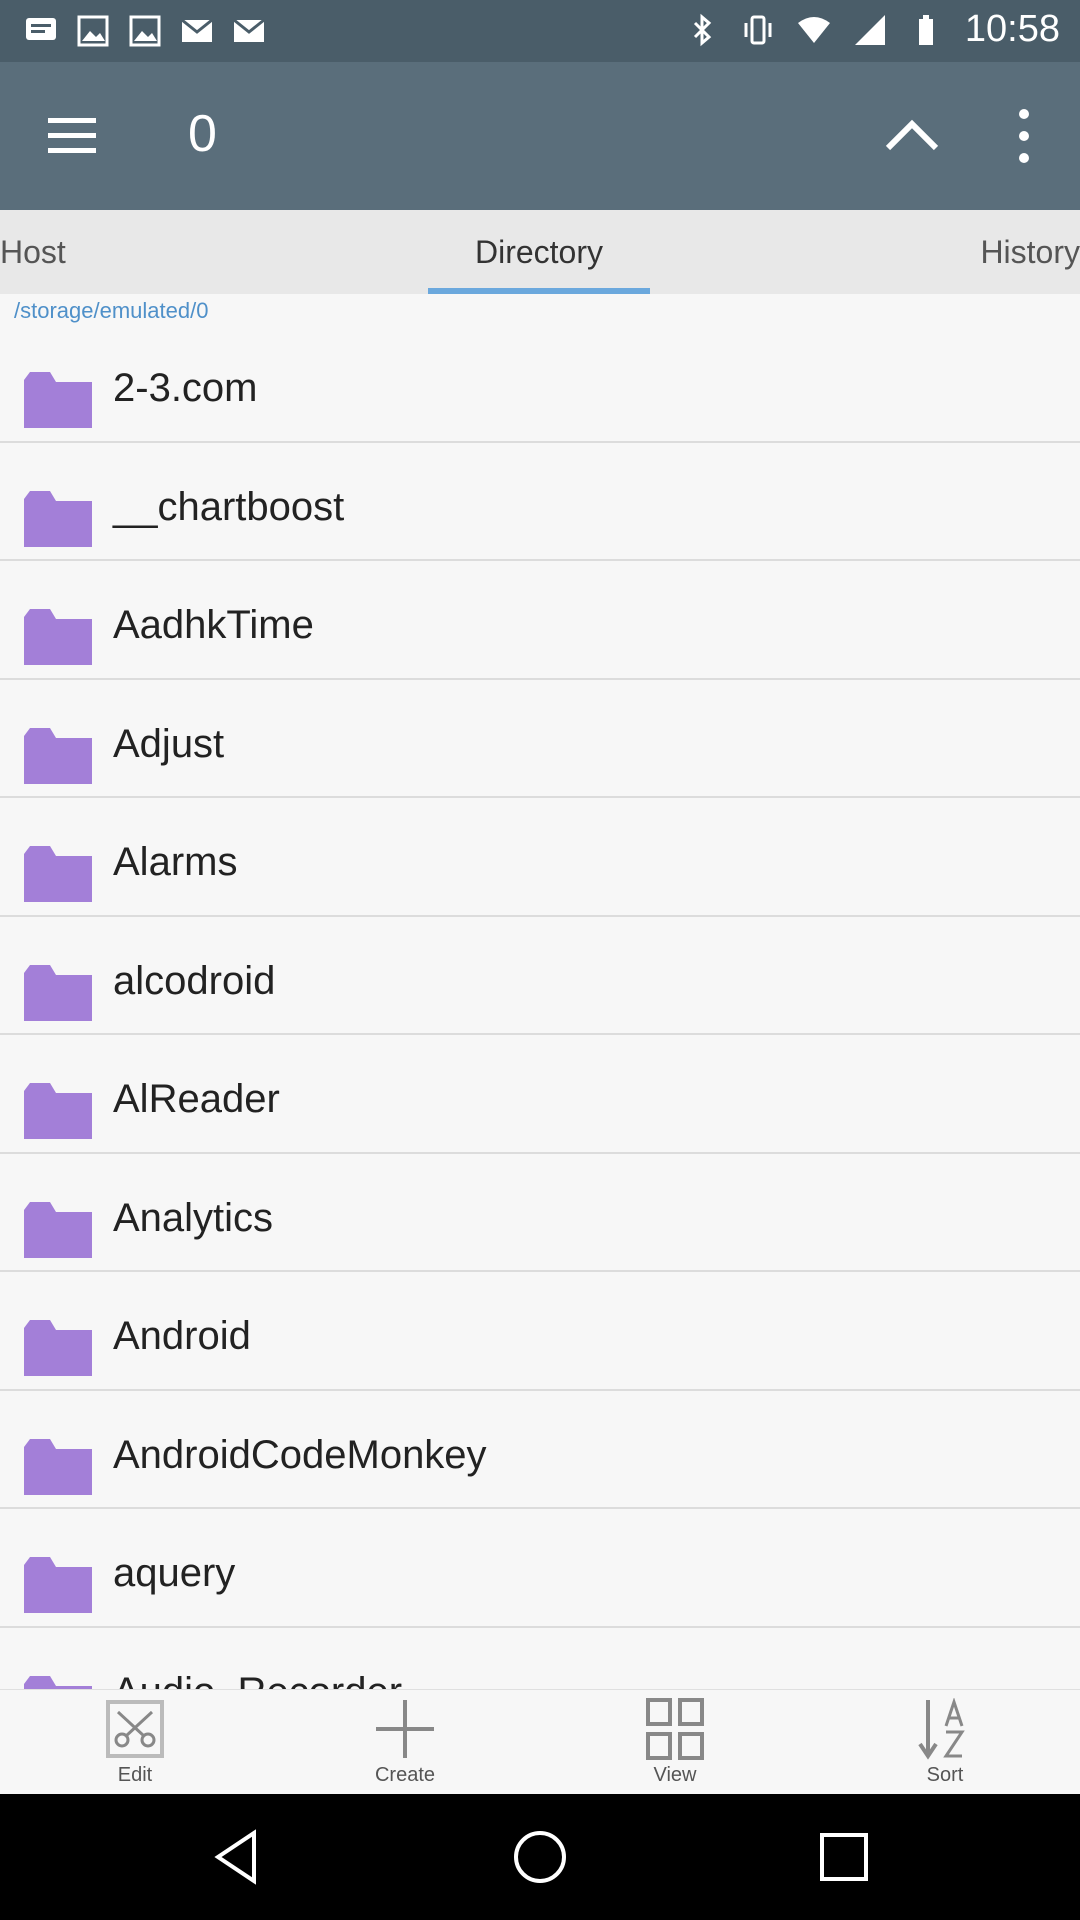 Image resolution: width=1080 pixels, height=1920 pixels. What do you see at coordinates (540, 383) in the screenshot?
I see `list-item: 2-3.com` at bounding box center [540, 383].